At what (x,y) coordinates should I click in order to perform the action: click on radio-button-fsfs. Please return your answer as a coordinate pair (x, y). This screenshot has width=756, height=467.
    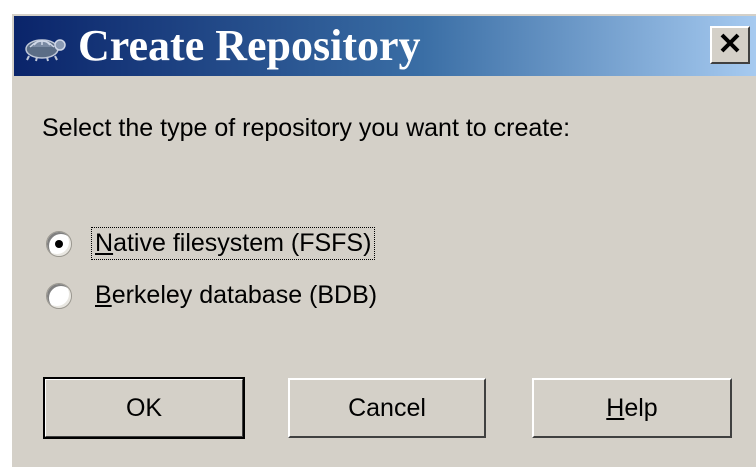
    Looking at the image, I should click on (59, 243).